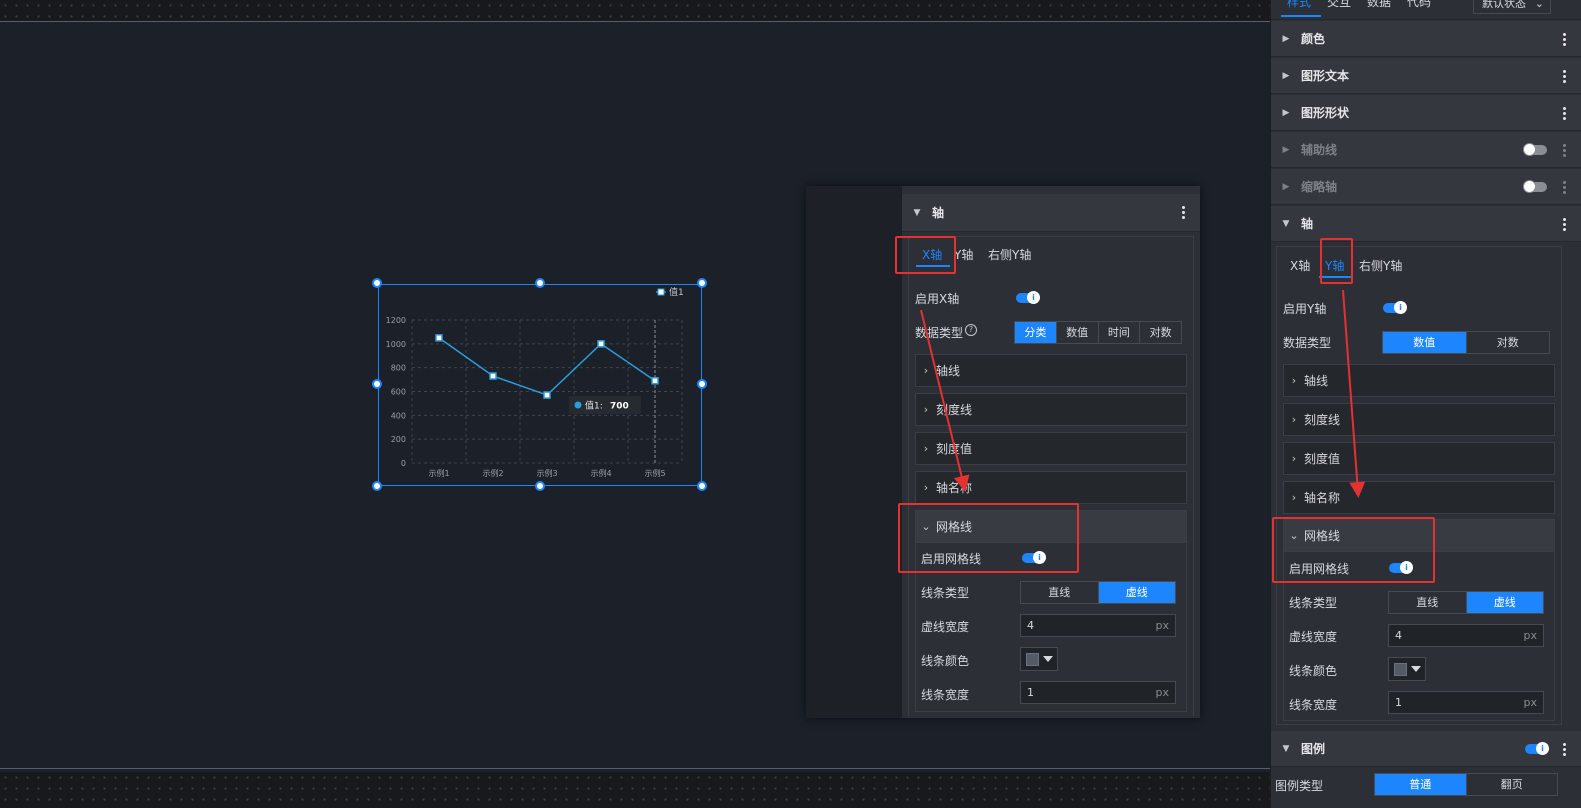 The width and height of the screenshot is (1581, 808). What do you see at coordinates (1143, 393) in the screenshot?
I see `annotation-arrows` at bounding box center [1143, 393].